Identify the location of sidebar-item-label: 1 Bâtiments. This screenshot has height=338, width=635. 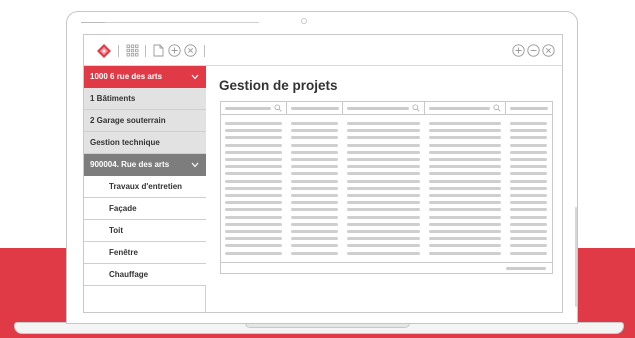
(113, 98).